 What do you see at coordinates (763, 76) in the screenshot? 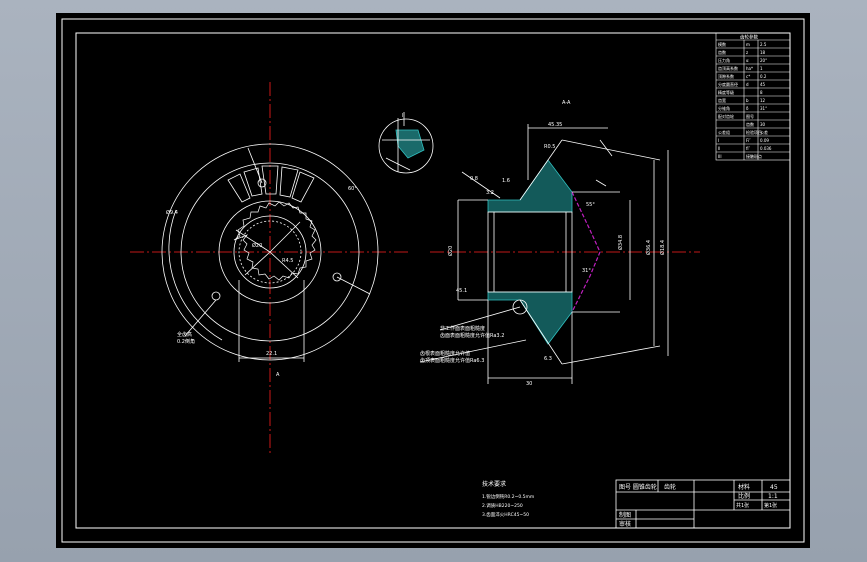
I see `param-cell: 0.2` at bounding box center [763, 76].